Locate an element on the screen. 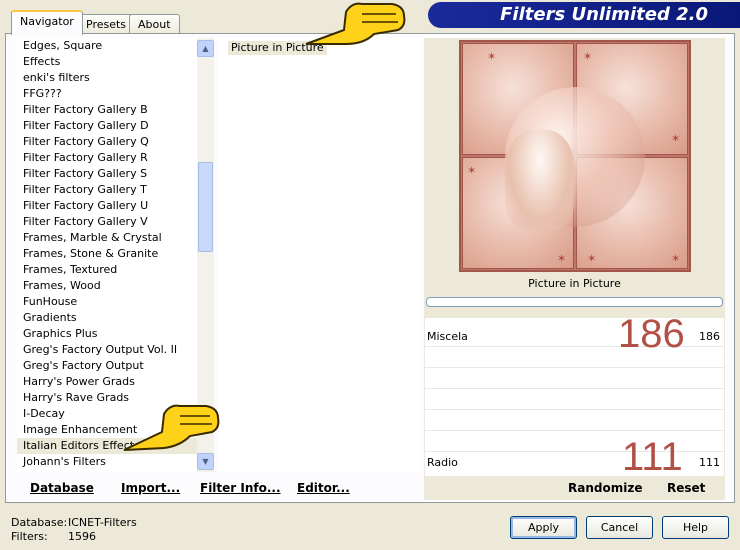 The width and height of the screenshot is (740, 550). category-item: Frames, Marble & Crystal is located at coordinates (107, 238).